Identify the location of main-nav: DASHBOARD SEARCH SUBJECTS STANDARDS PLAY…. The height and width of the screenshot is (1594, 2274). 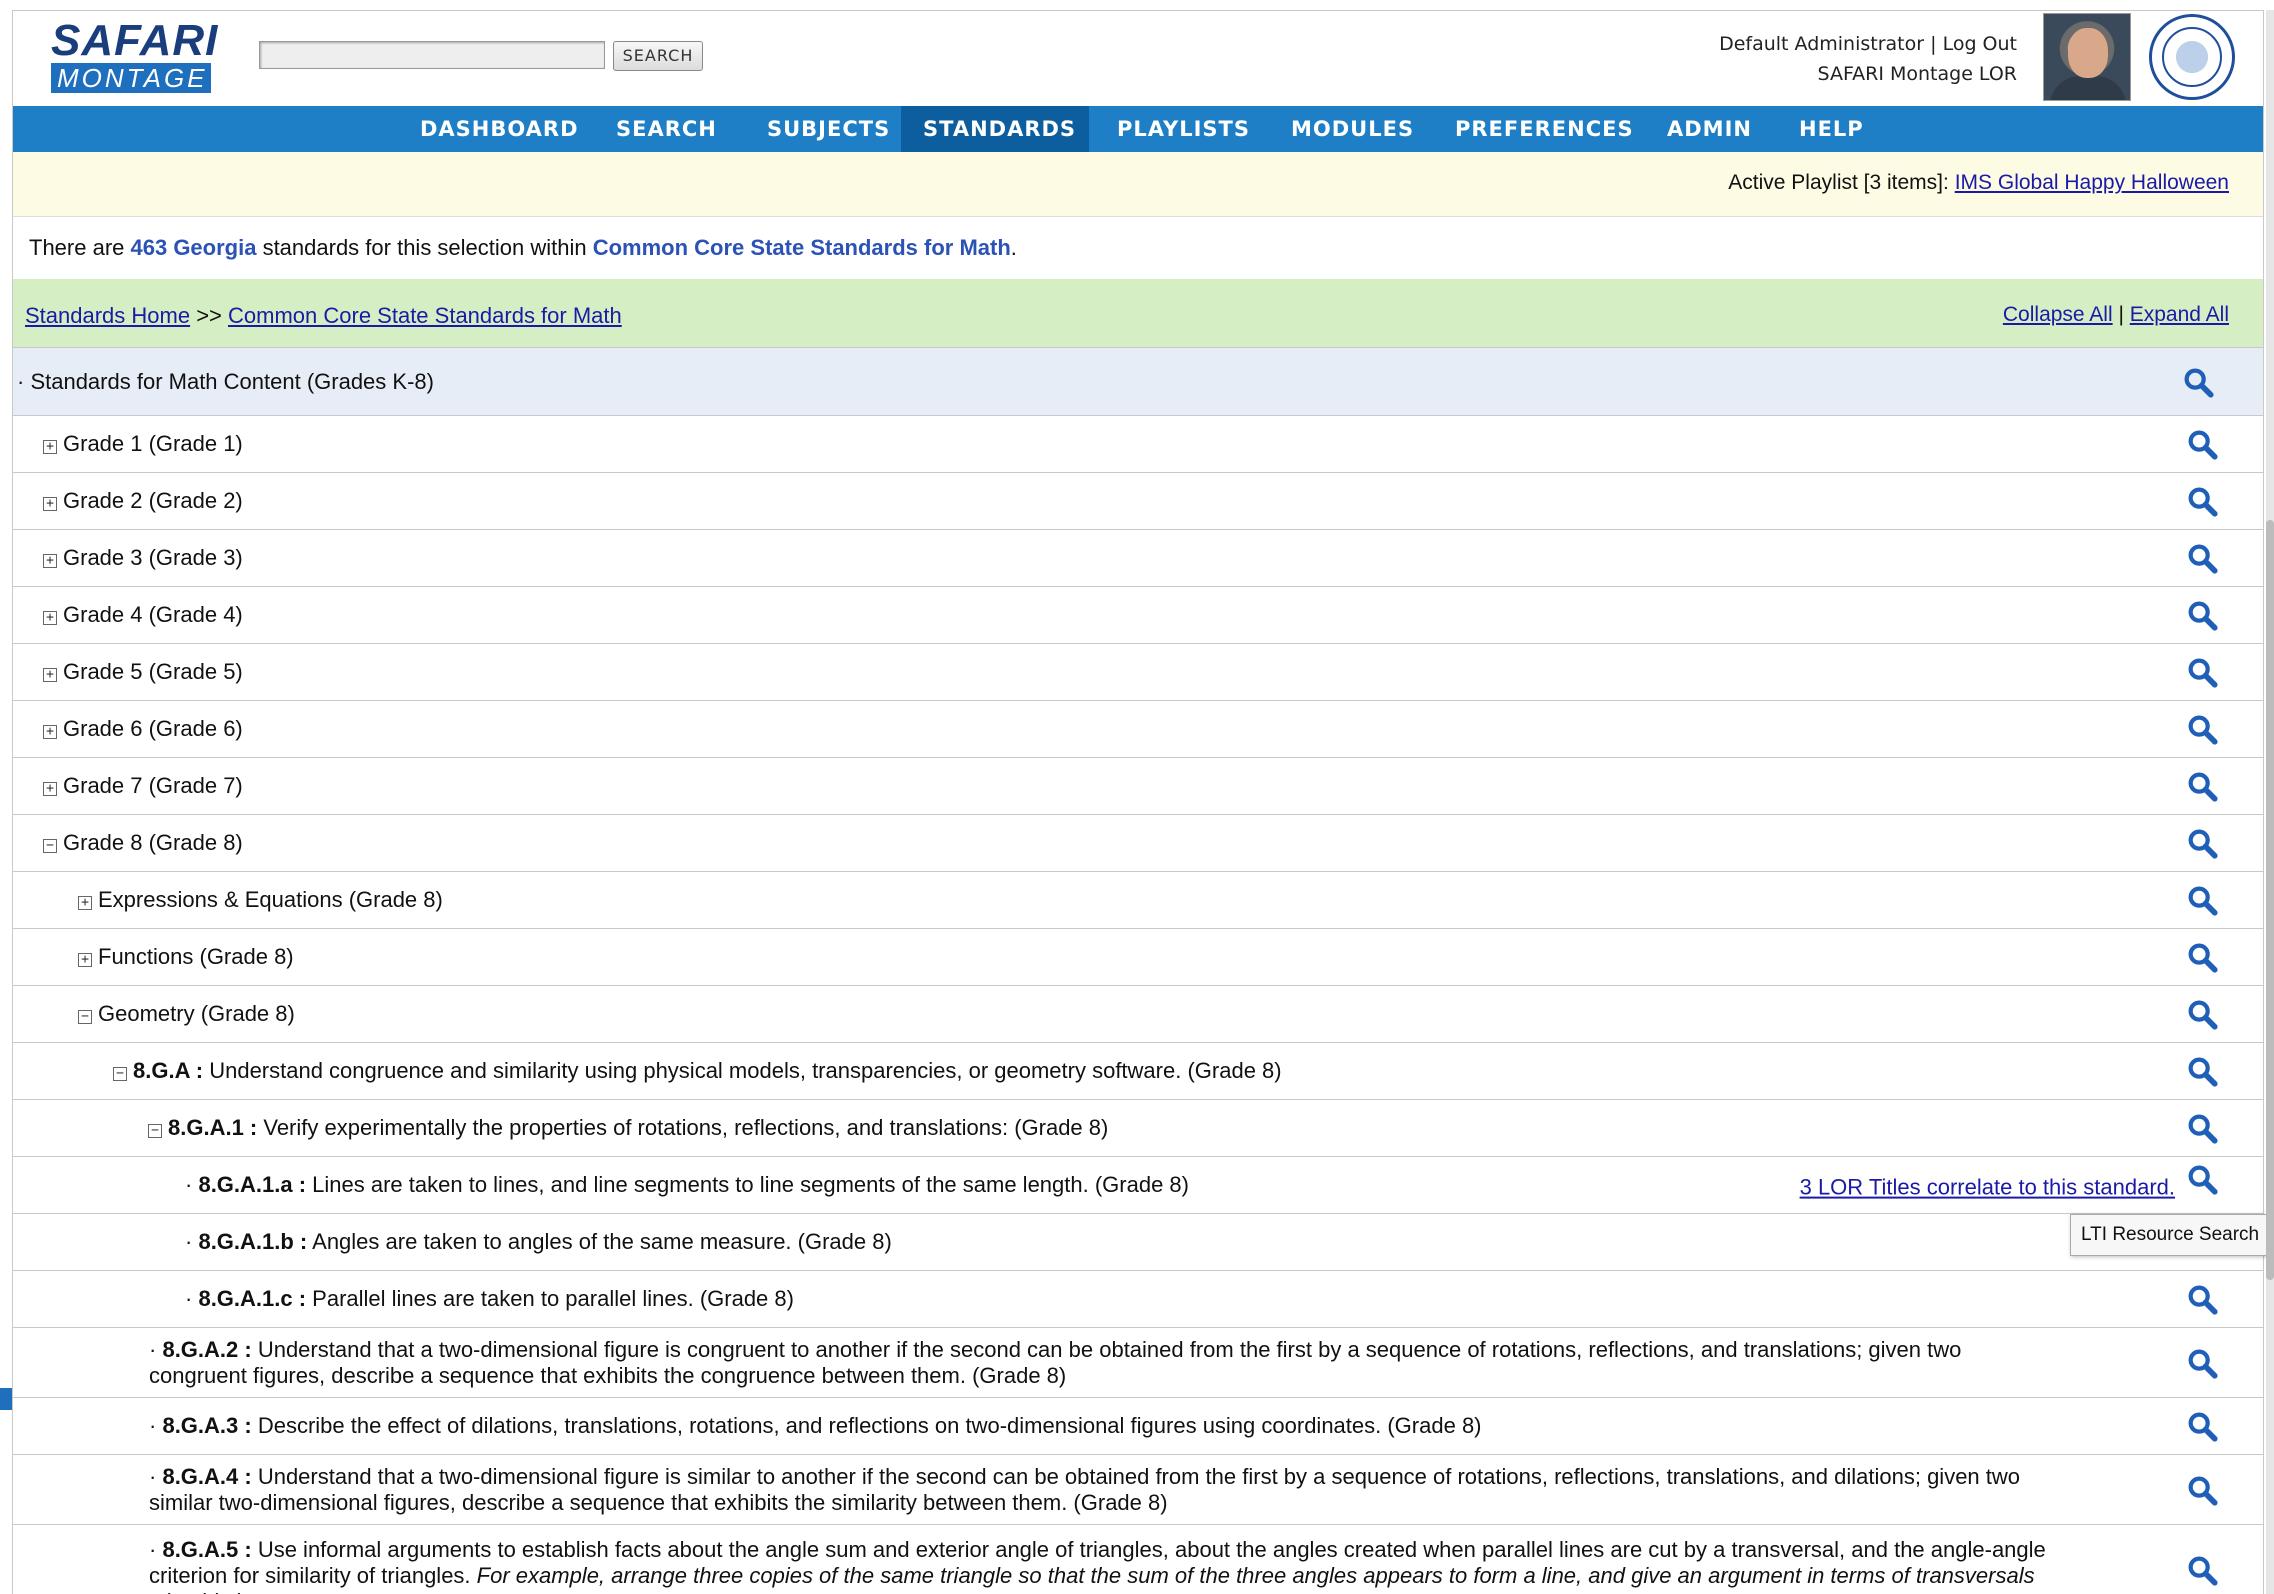
(1138, 129).